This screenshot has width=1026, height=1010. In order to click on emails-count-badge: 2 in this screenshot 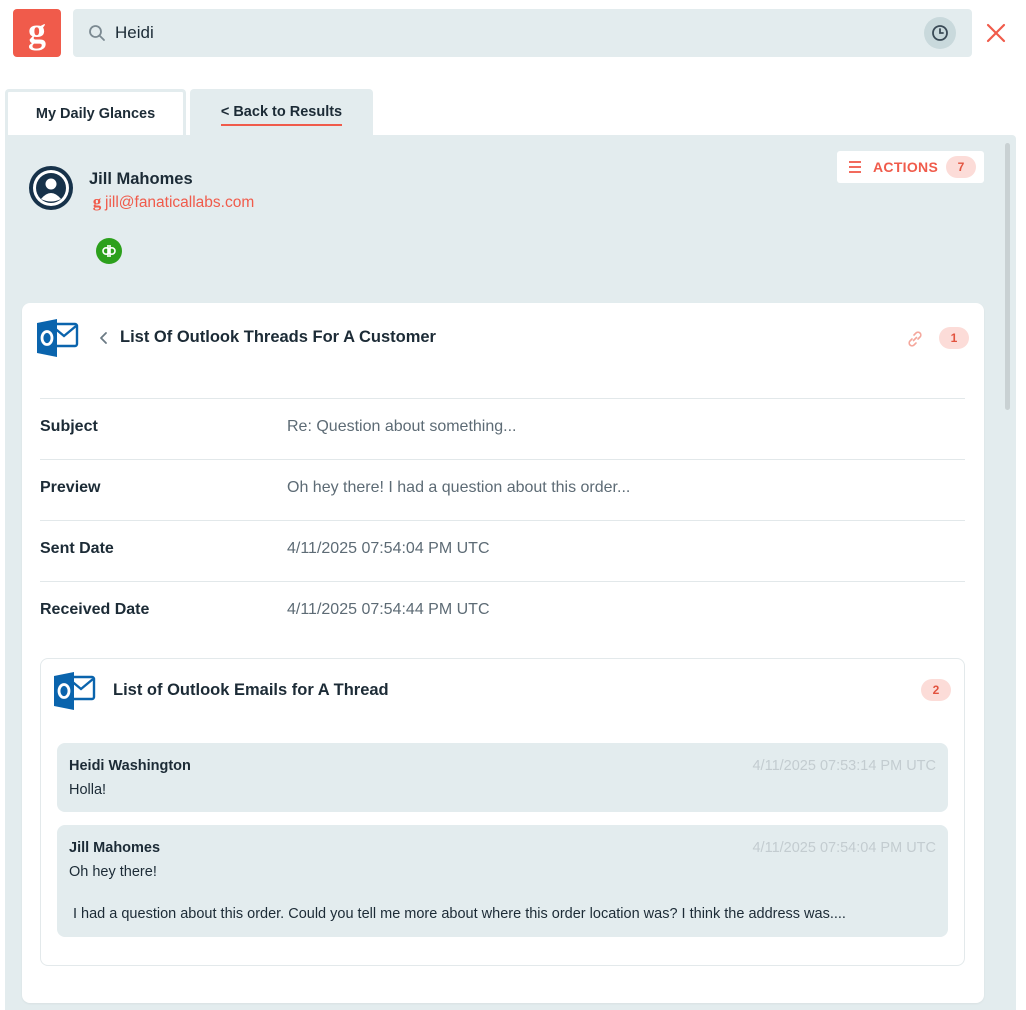, I will do `click(936, 690)`.